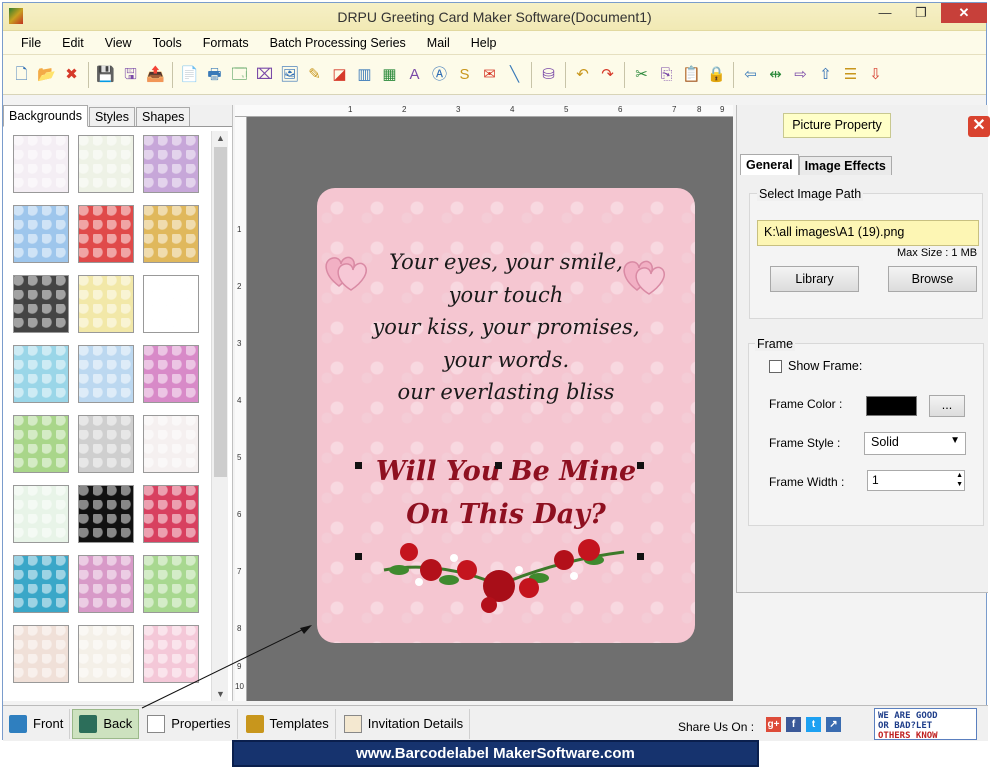  What do you see at coordinates (964, 13) in the screenshot?
I see `close-window-button: ✕` at bounding box center [964, 13].